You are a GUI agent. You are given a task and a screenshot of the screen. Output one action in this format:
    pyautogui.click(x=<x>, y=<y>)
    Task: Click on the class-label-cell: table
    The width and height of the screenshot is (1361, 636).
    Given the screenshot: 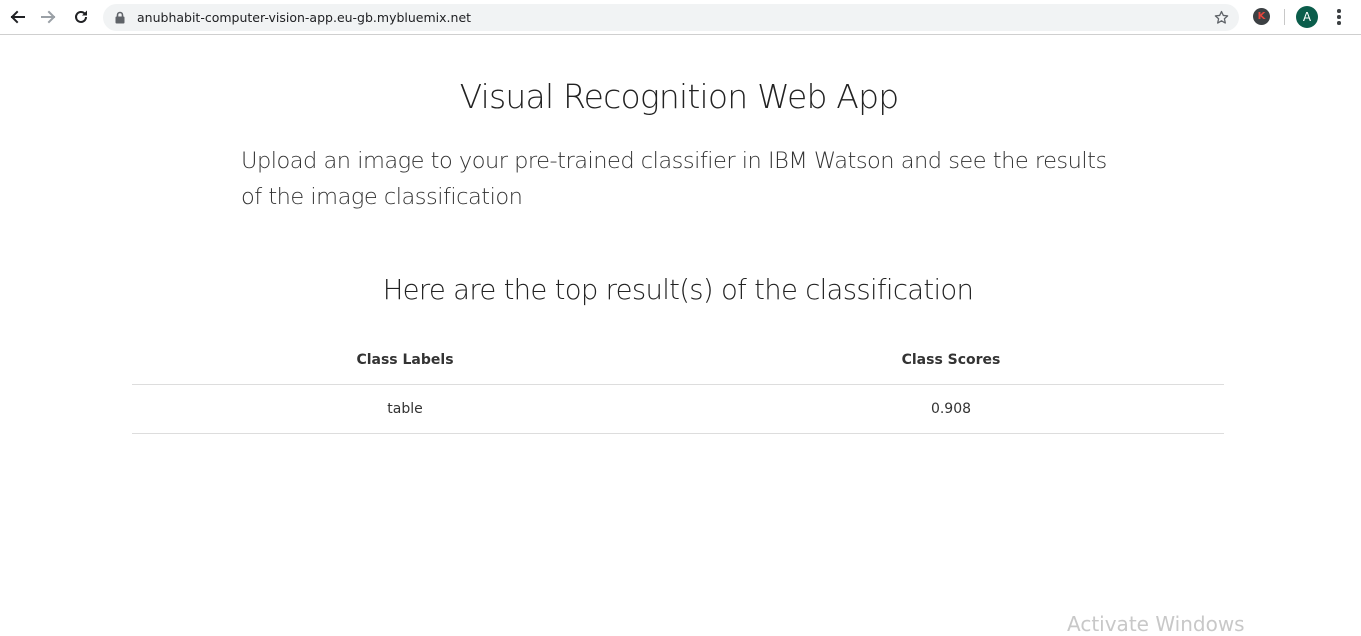 What is the action you would take?
    pyautogui.click(x=405, y=409)
    